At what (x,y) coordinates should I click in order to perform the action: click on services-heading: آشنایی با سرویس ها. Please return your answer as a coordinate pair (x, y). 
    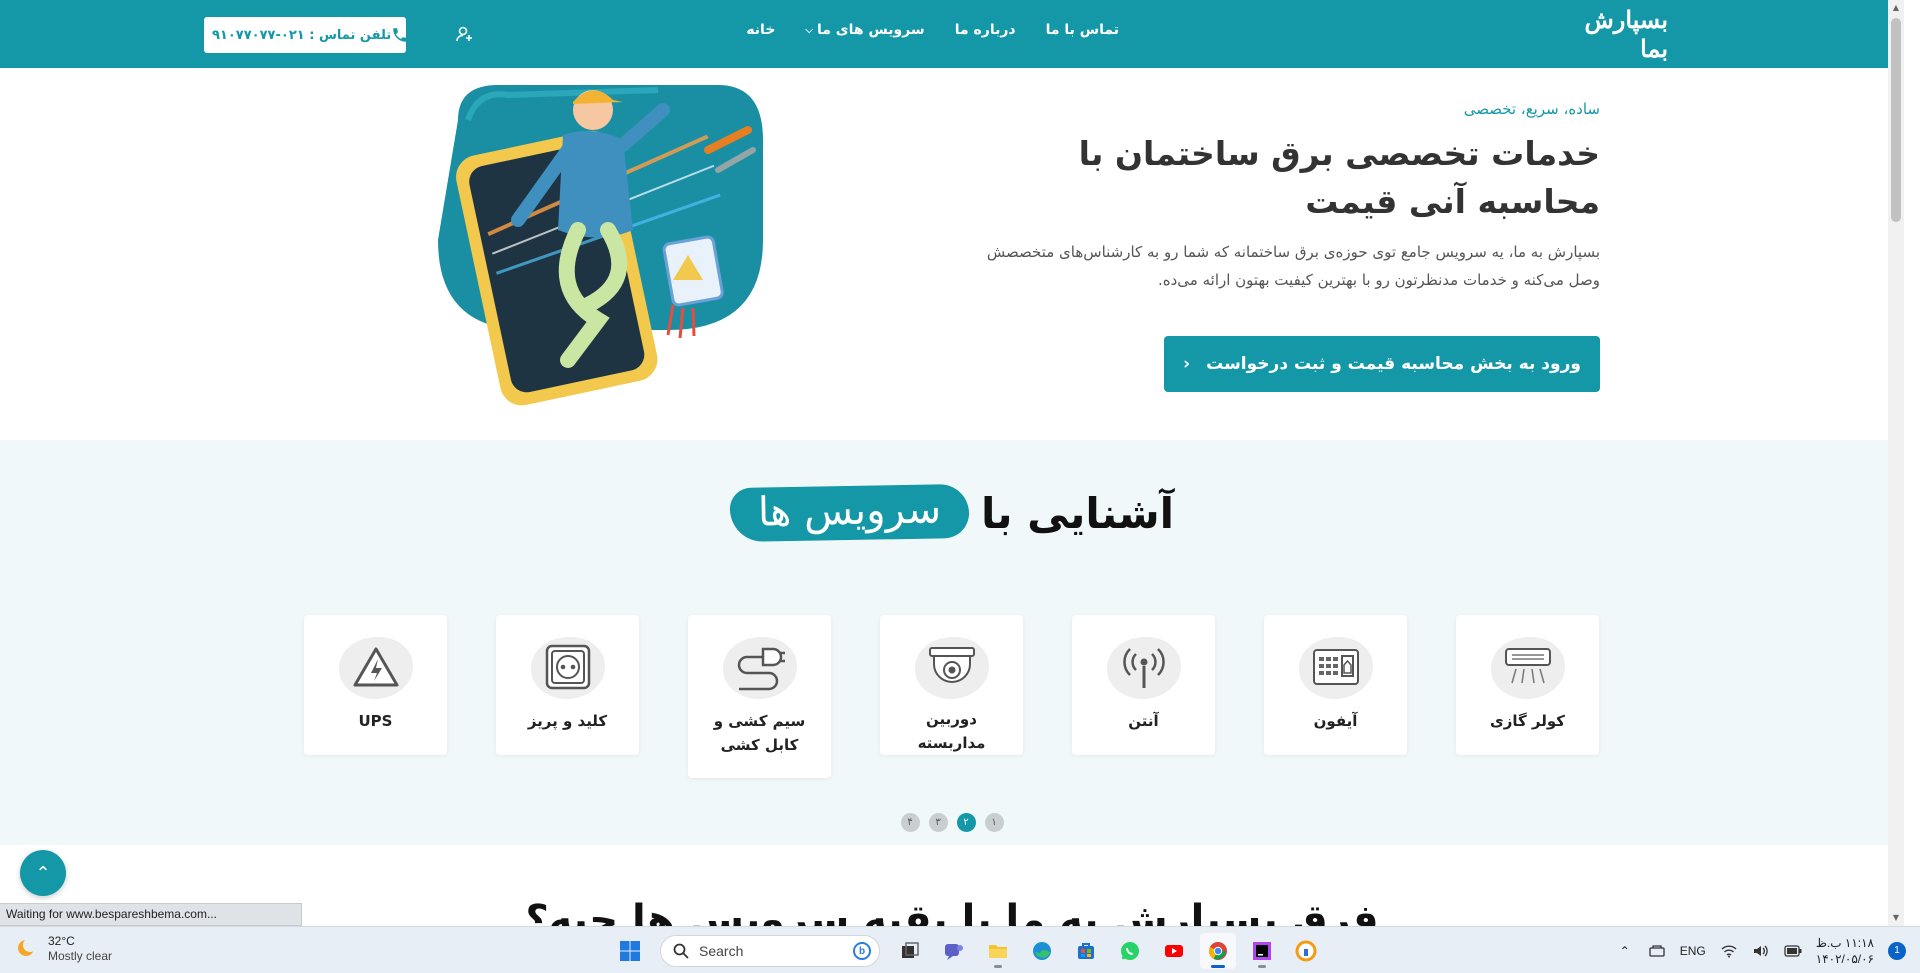
    Looking at the image, I should click on (952, 513).